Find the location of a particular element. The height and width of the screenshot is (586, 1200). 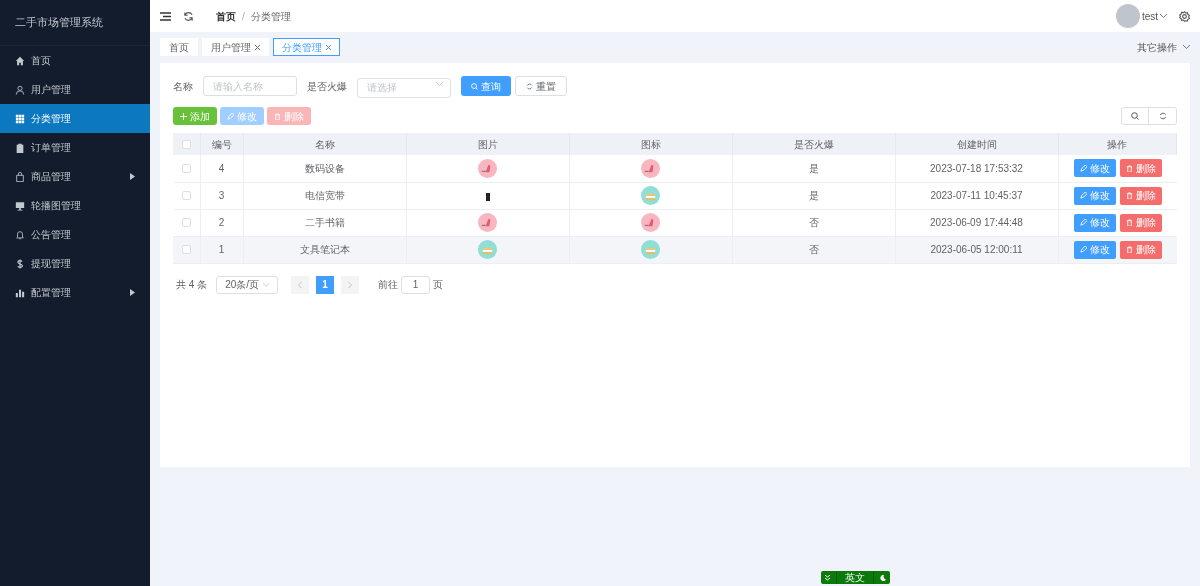

ime-toolbar: 英文 is located at coordinates (855, 577).